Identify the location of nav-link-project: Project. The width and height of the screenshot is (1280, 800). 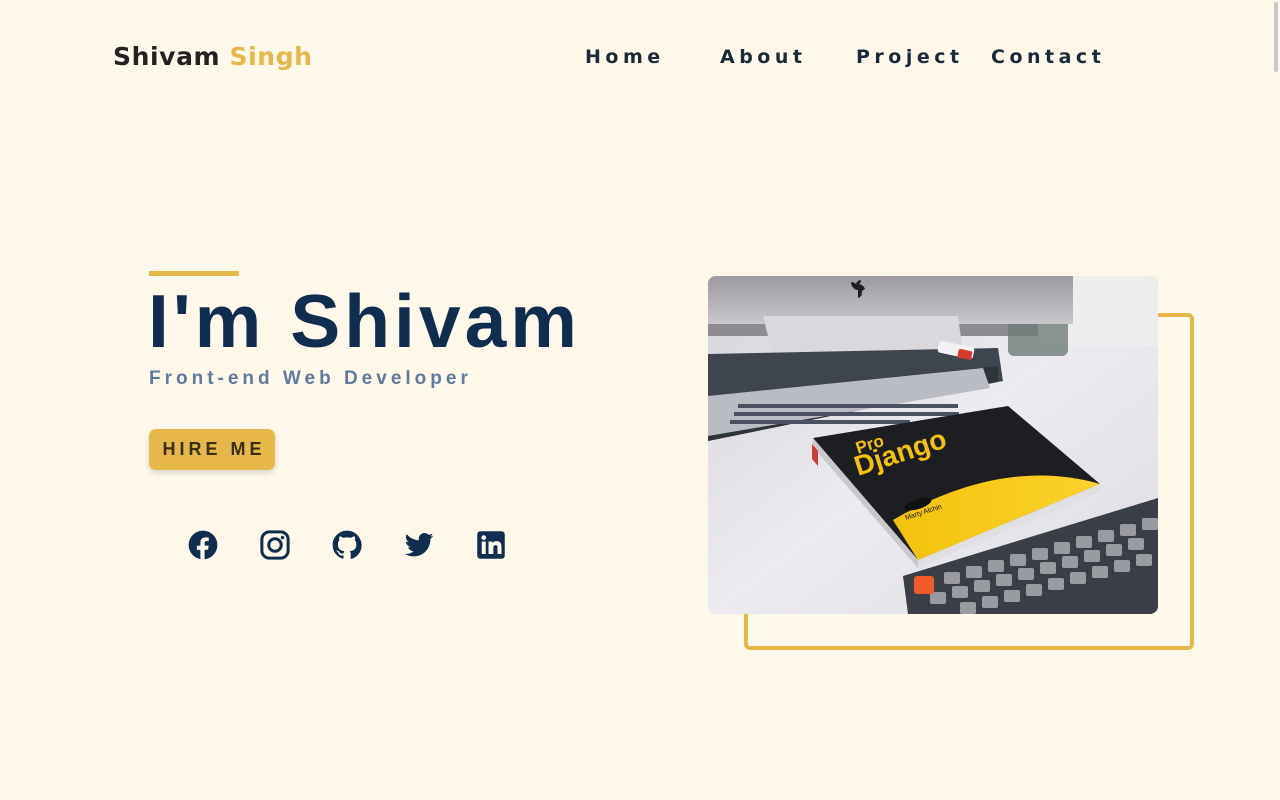
(910, 57).